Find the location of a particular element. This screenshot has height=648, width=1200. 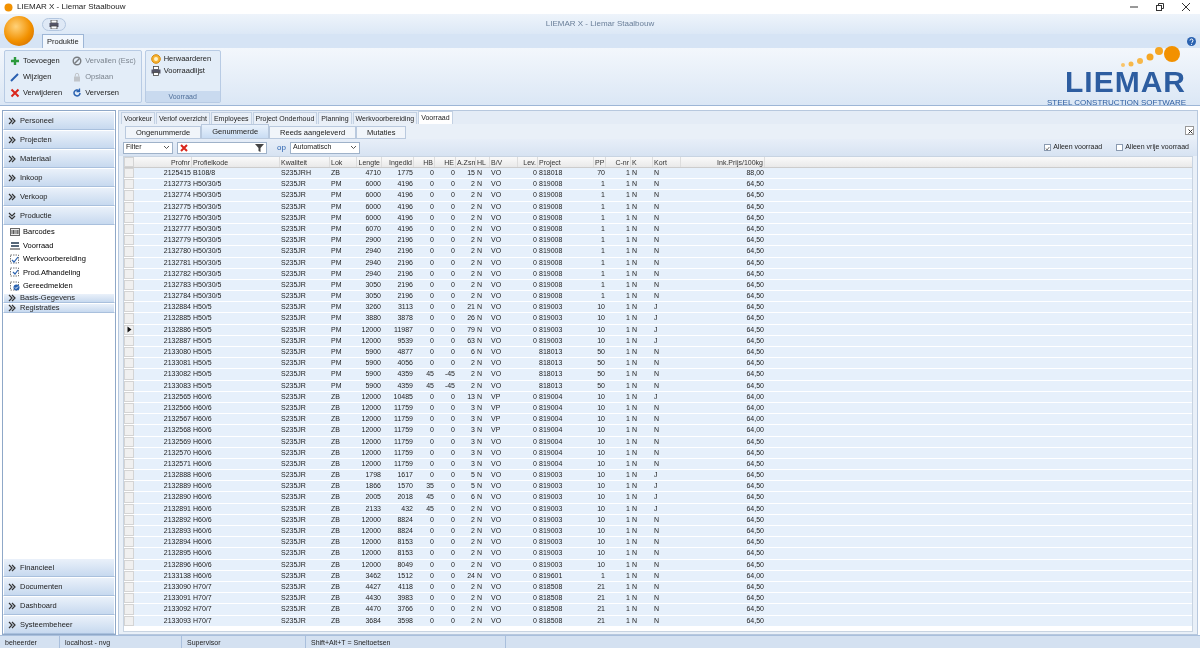

lock-icon is located at coordinates (77, 77).